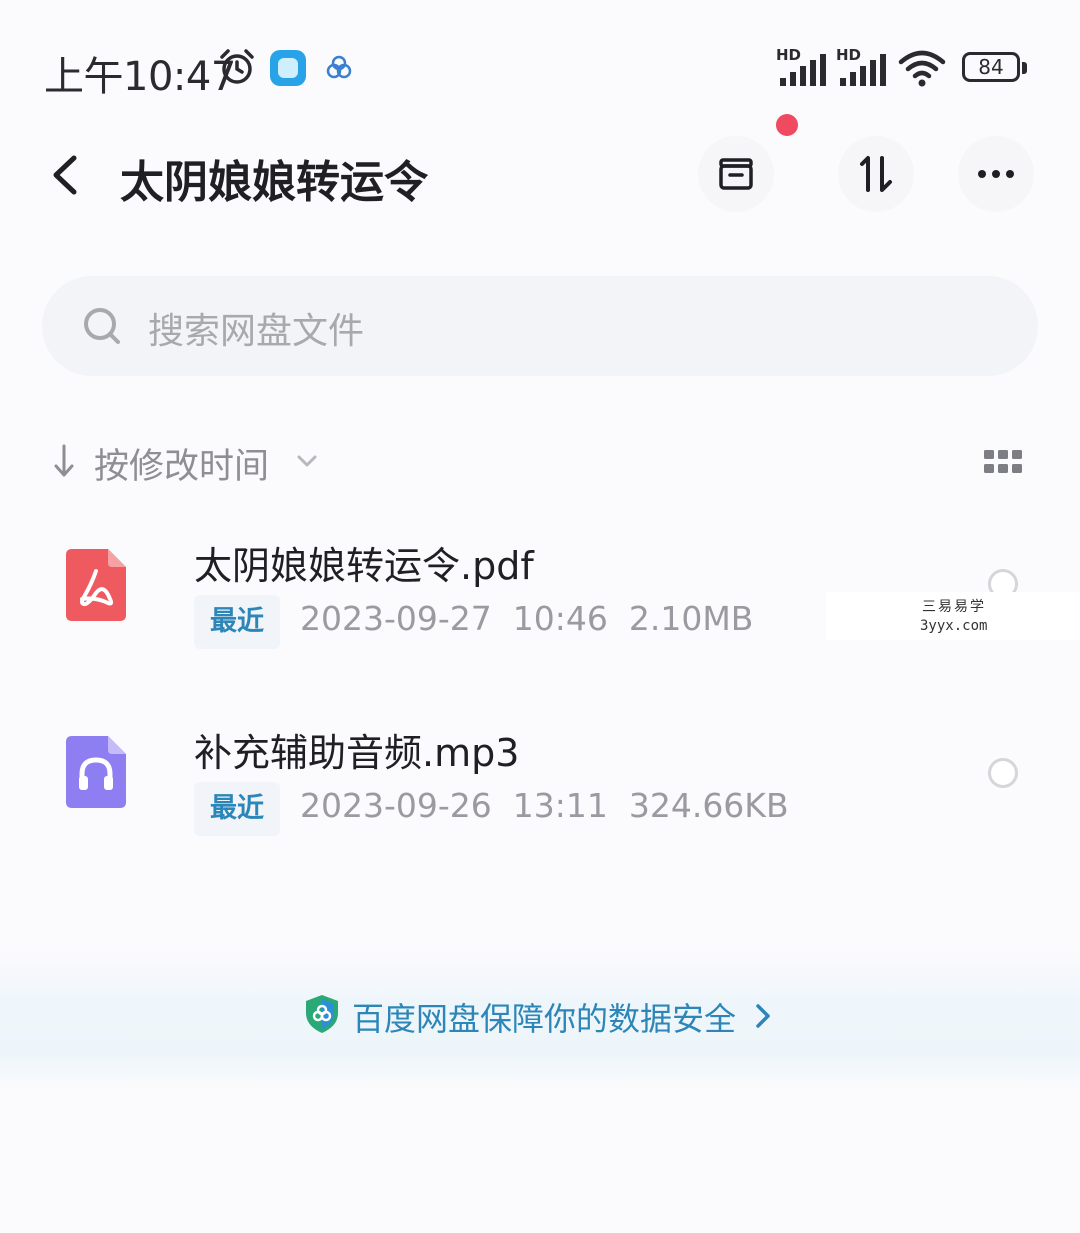 This screenshot has height=1233, width=1080. What do you see at coordinates (954, 607) in the screenshot?
I see `watermark-line1: 三易易学` at bounding box center [954, 607].